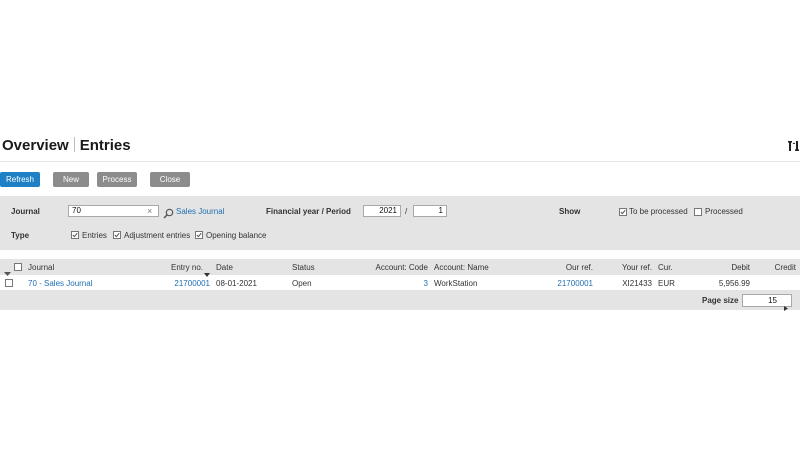  I want to click on select-all-checkbox, so click(18, 267).